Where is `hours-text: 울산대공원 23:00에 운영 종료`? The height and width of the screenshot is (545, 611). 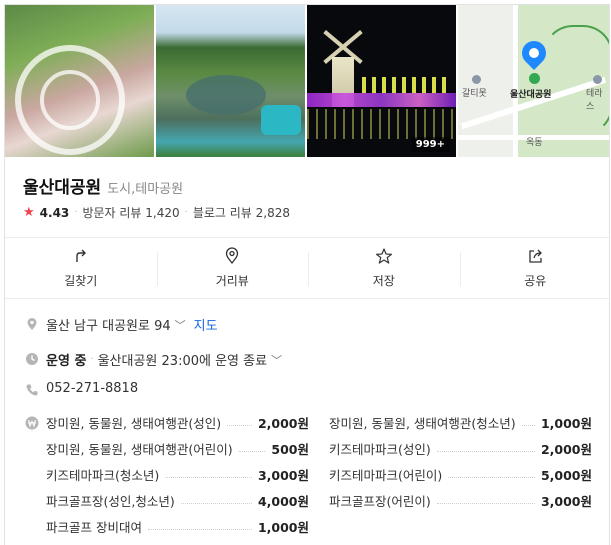 hours-text: 울산대공원 23:00에 운영 종료 is located at coordinates (182, 361).